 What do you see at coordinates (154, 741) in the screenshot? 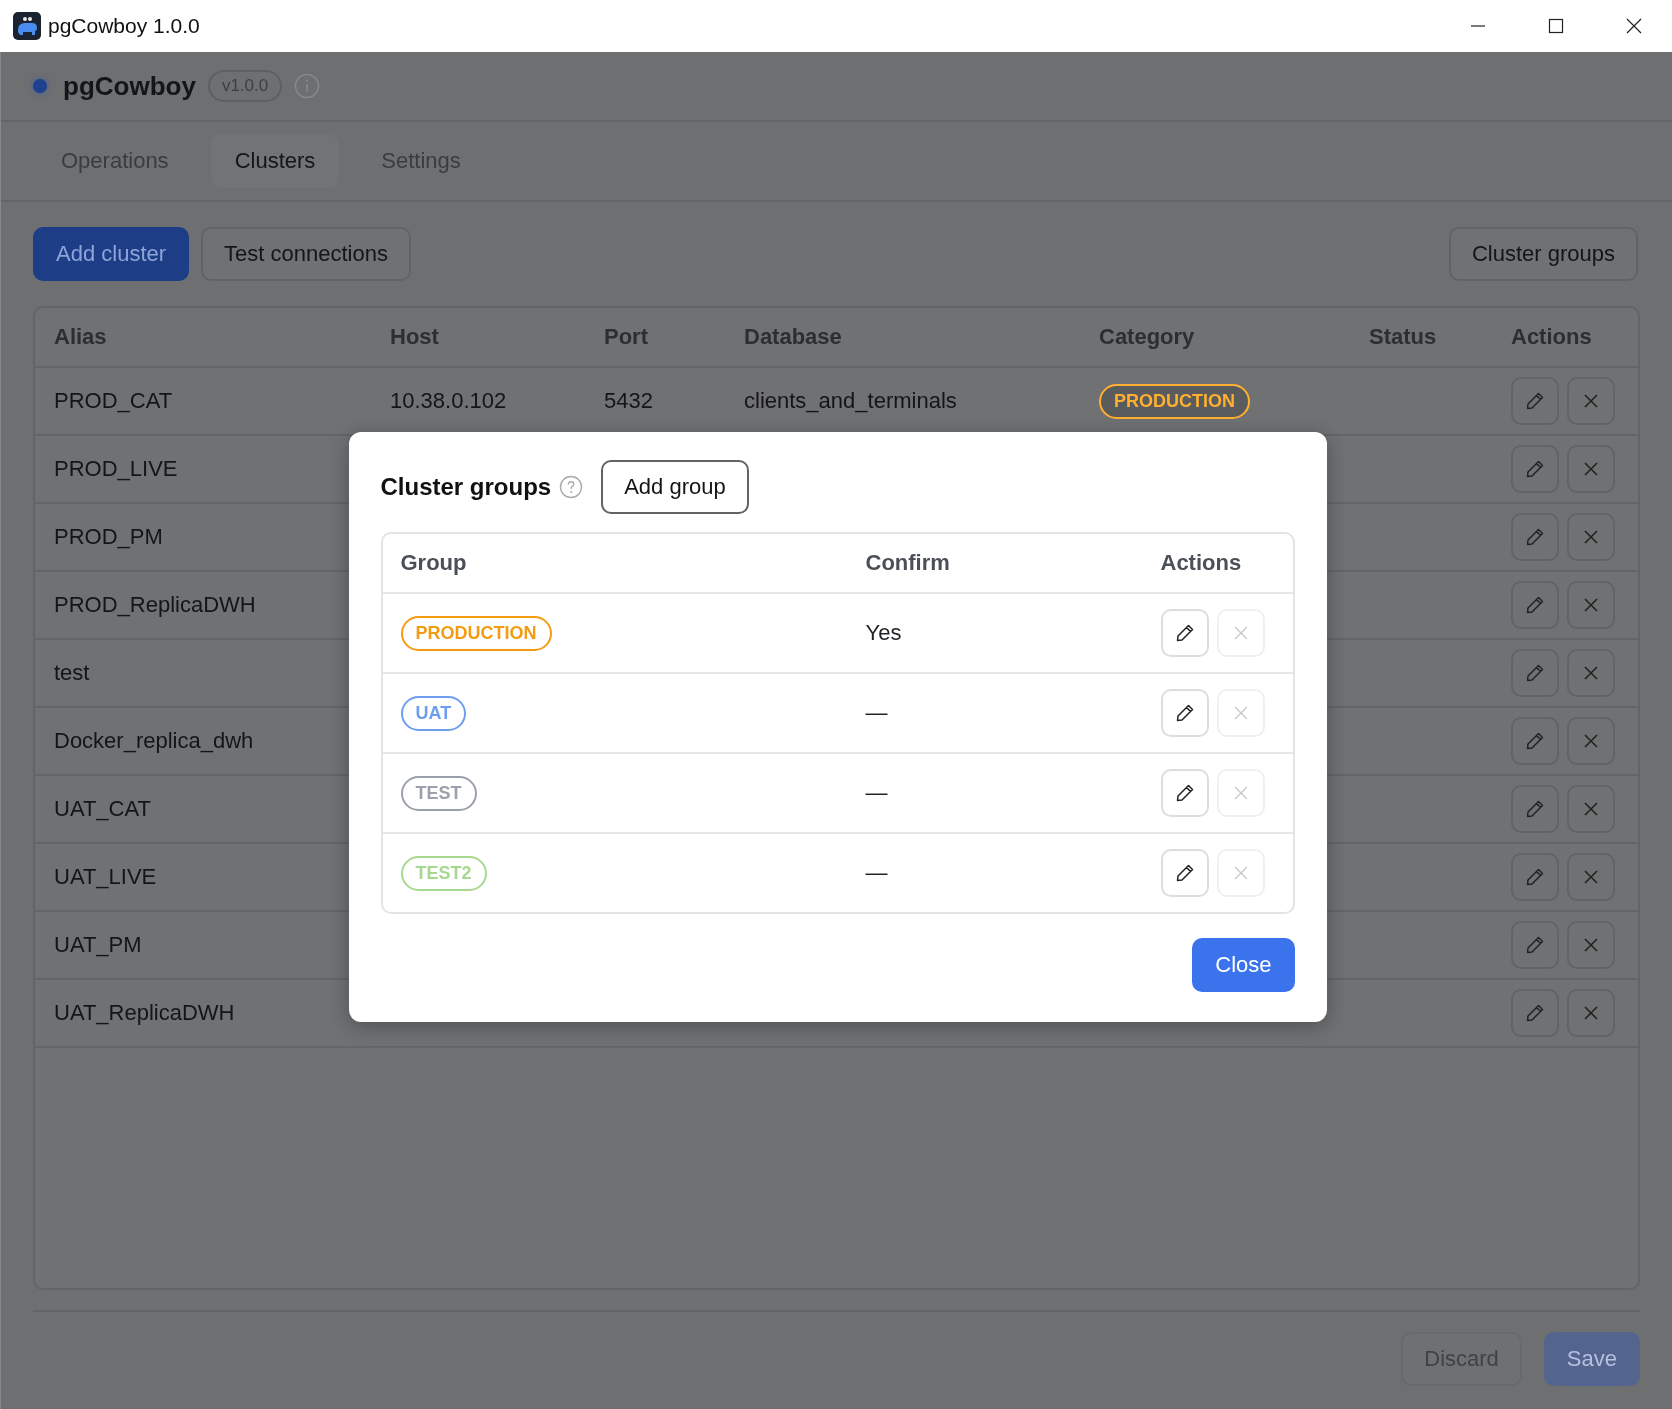
I see `table-cell-text: Docker_replica_dwh` at bounding box center [154, 741].